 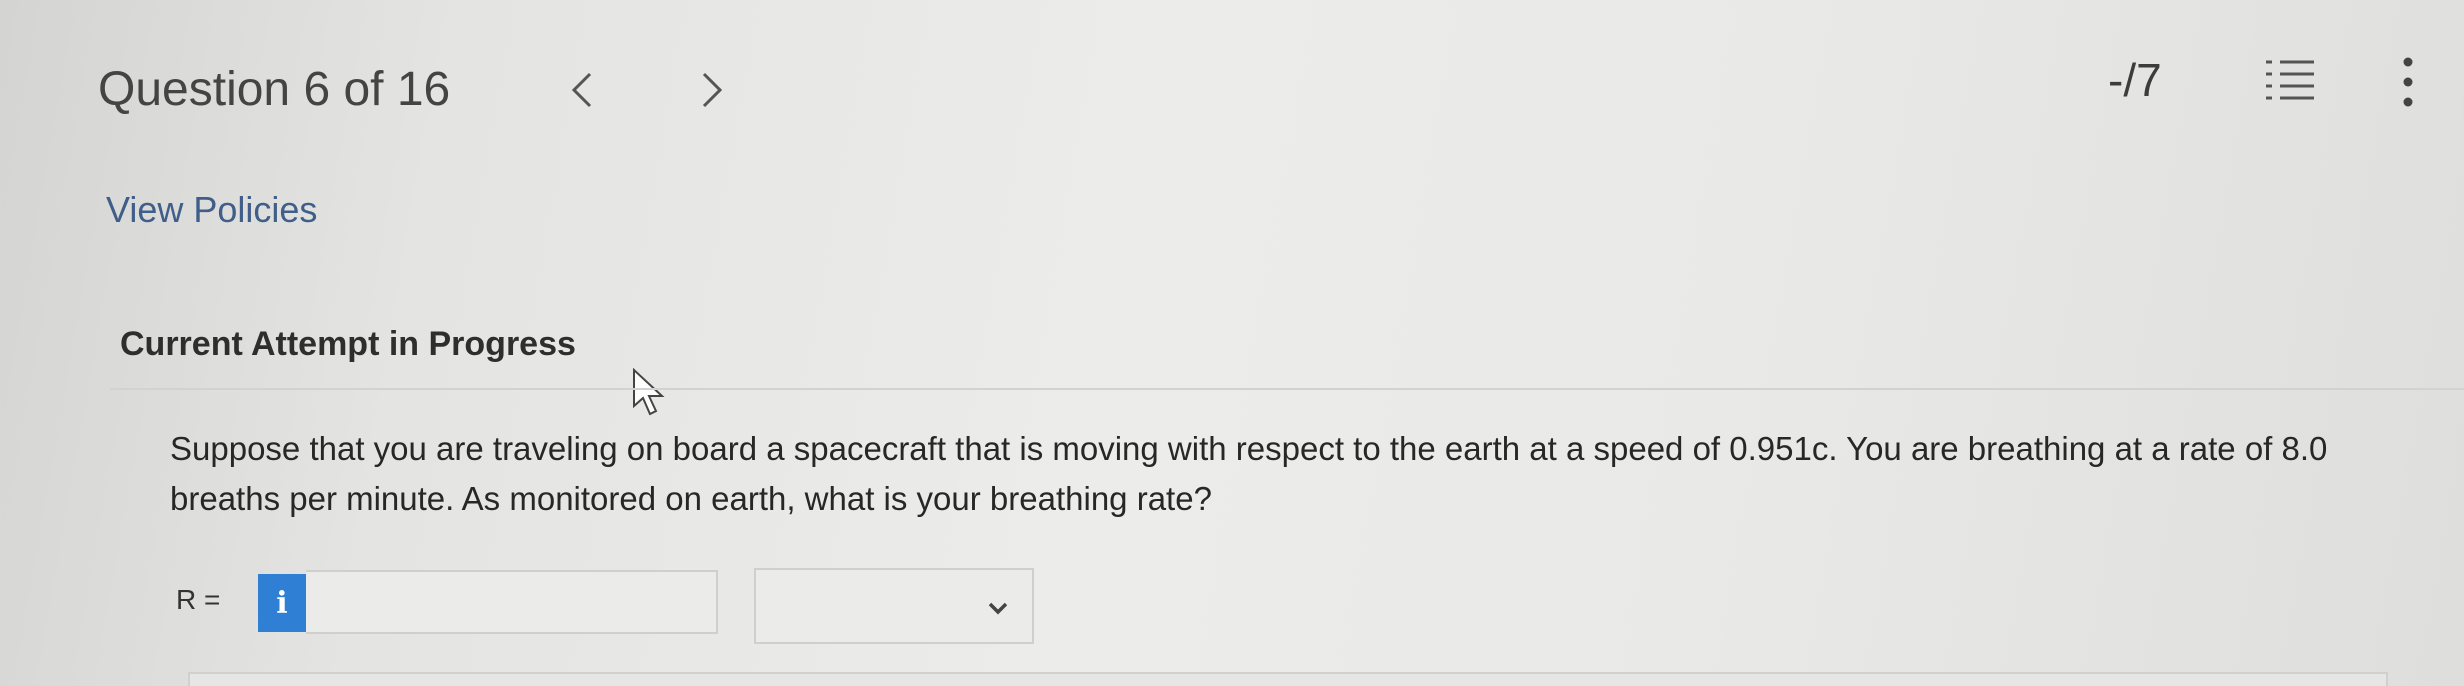 What do you see at coordinates (512, 602) in the screenshot?
I see `answer-input` at bounding box center [512, 602].